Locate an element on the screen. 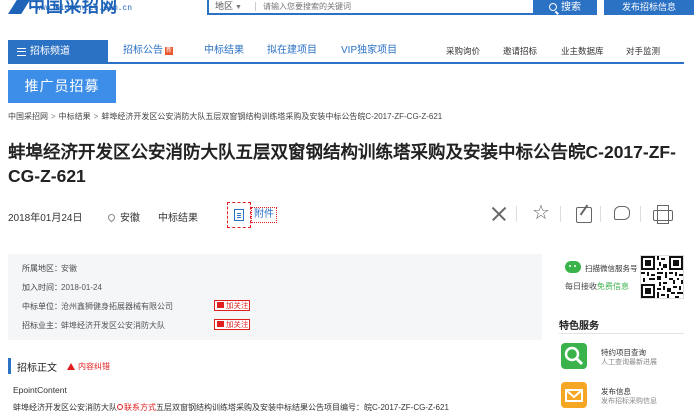 The image size is (700, 416). star-icon: ☆ is located at coordinates (541, 214).